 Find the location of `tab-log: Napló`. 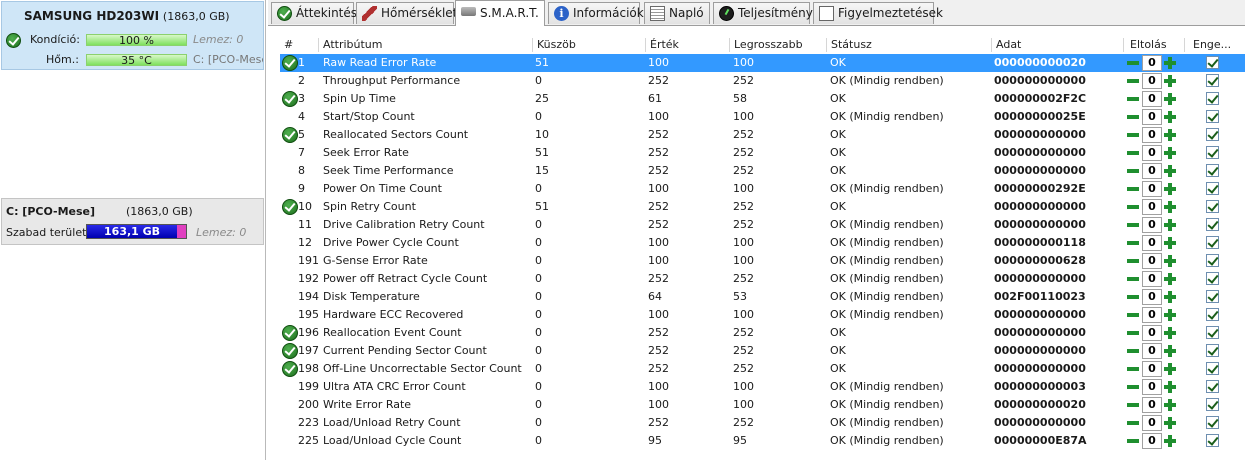

tab-log: Napló is located at coordinates (677, 13).